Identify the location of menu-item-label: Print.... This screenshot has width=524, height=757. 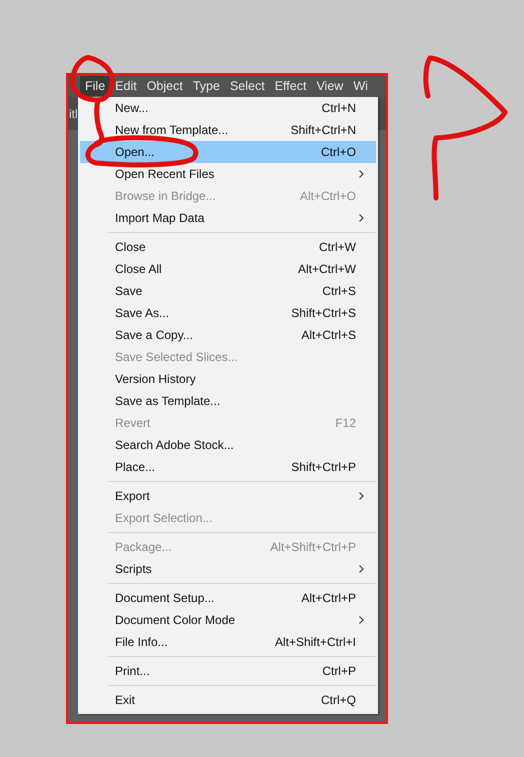
(132, 671).